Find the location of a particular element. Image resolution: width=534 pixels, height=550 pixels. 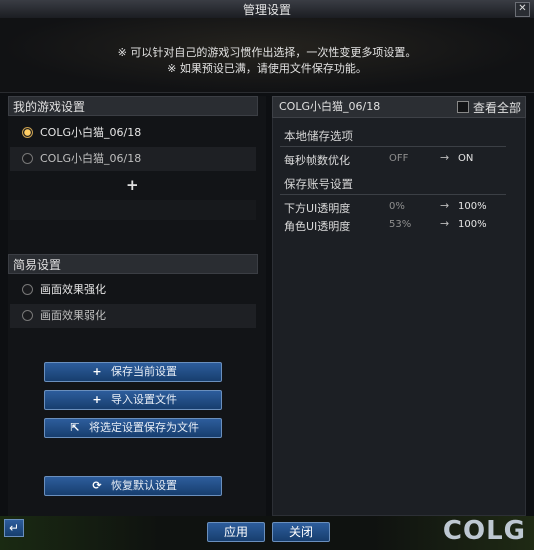

add-preset-plus-icon: + is located at coordinates (132, 185).